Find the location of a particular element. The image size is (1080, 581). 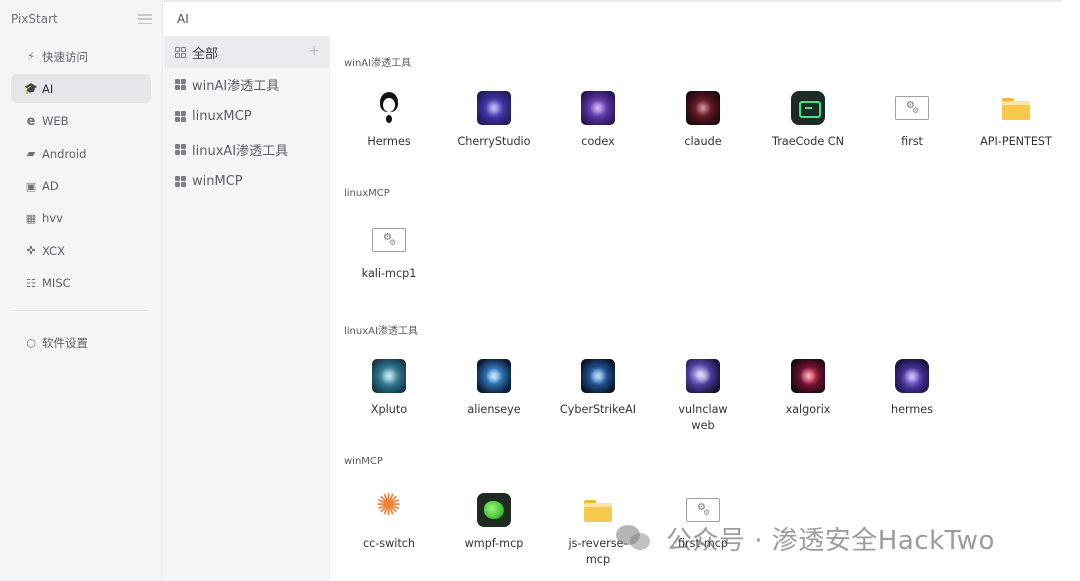

settings-hexagon-icon: ⬡ is located at coordinates (31, 343).